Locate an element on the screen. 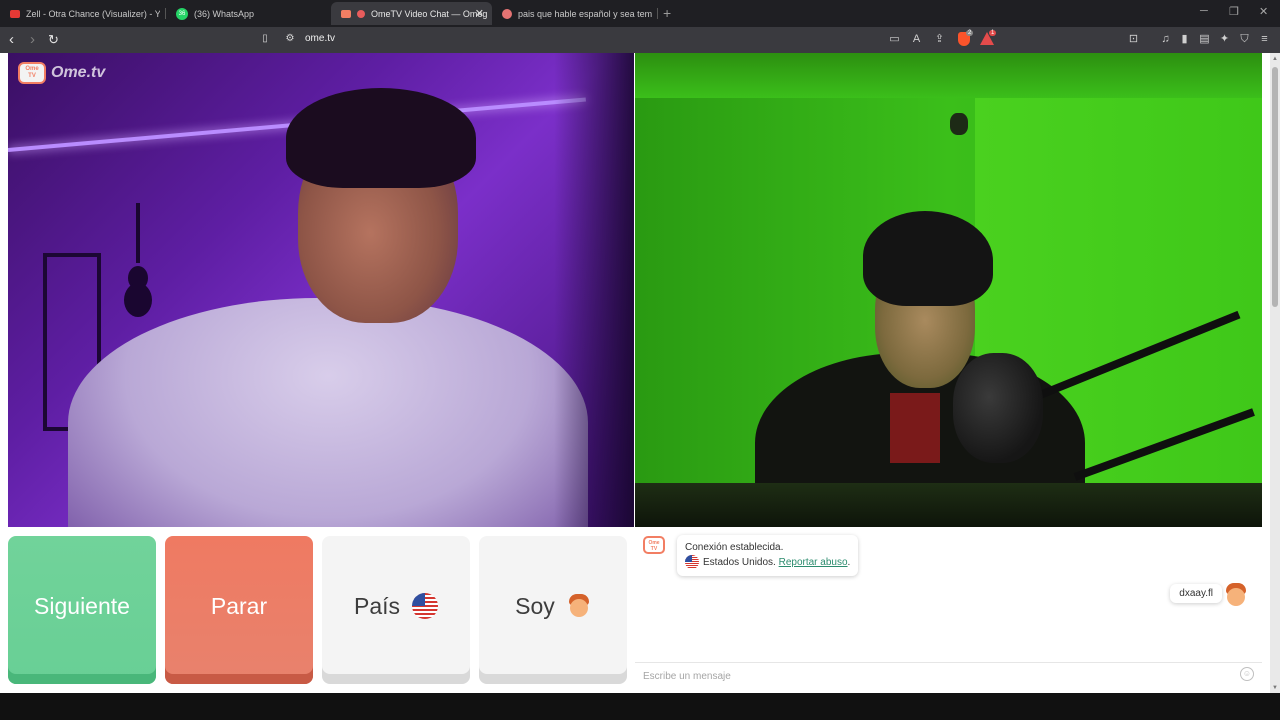  stop-button: Parar is located at coordinates (239, 610).